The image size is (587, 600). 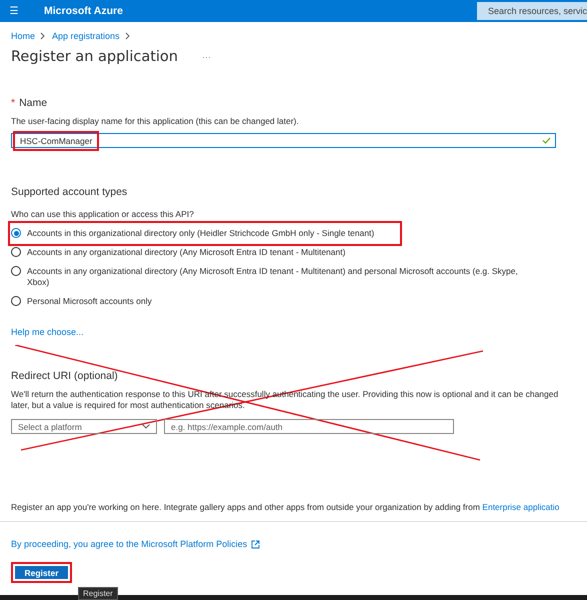 What do you see at coordinates (103, 214) in the screenshot?
I see `question-text: Who can use this application or access this API?` at bounding box center [103, 214].